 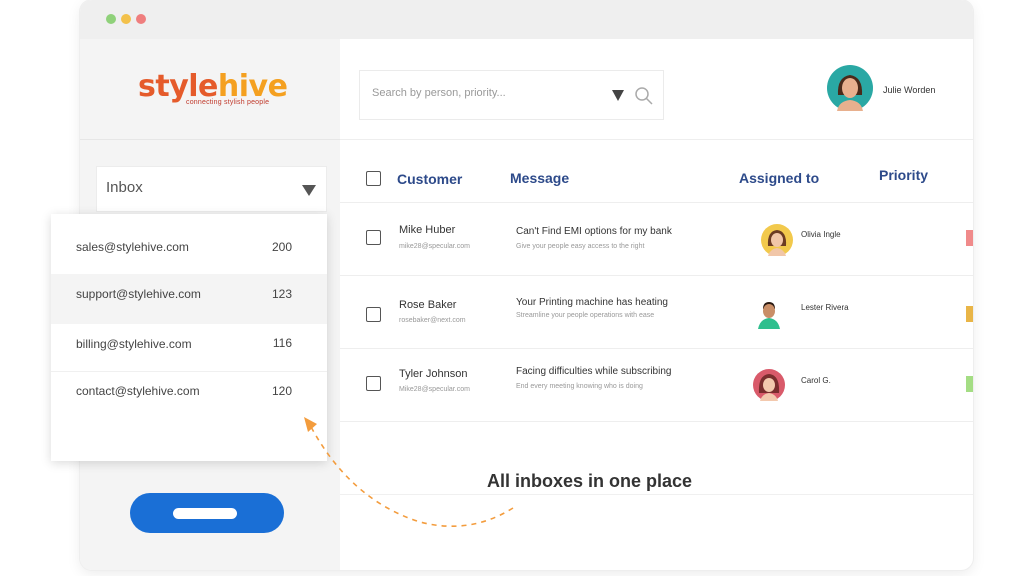 What do you see at coordinates (592, 302) in the screenshot?
I see `message-title: Your Printing machine has heating` at bounding box center [592, 302].